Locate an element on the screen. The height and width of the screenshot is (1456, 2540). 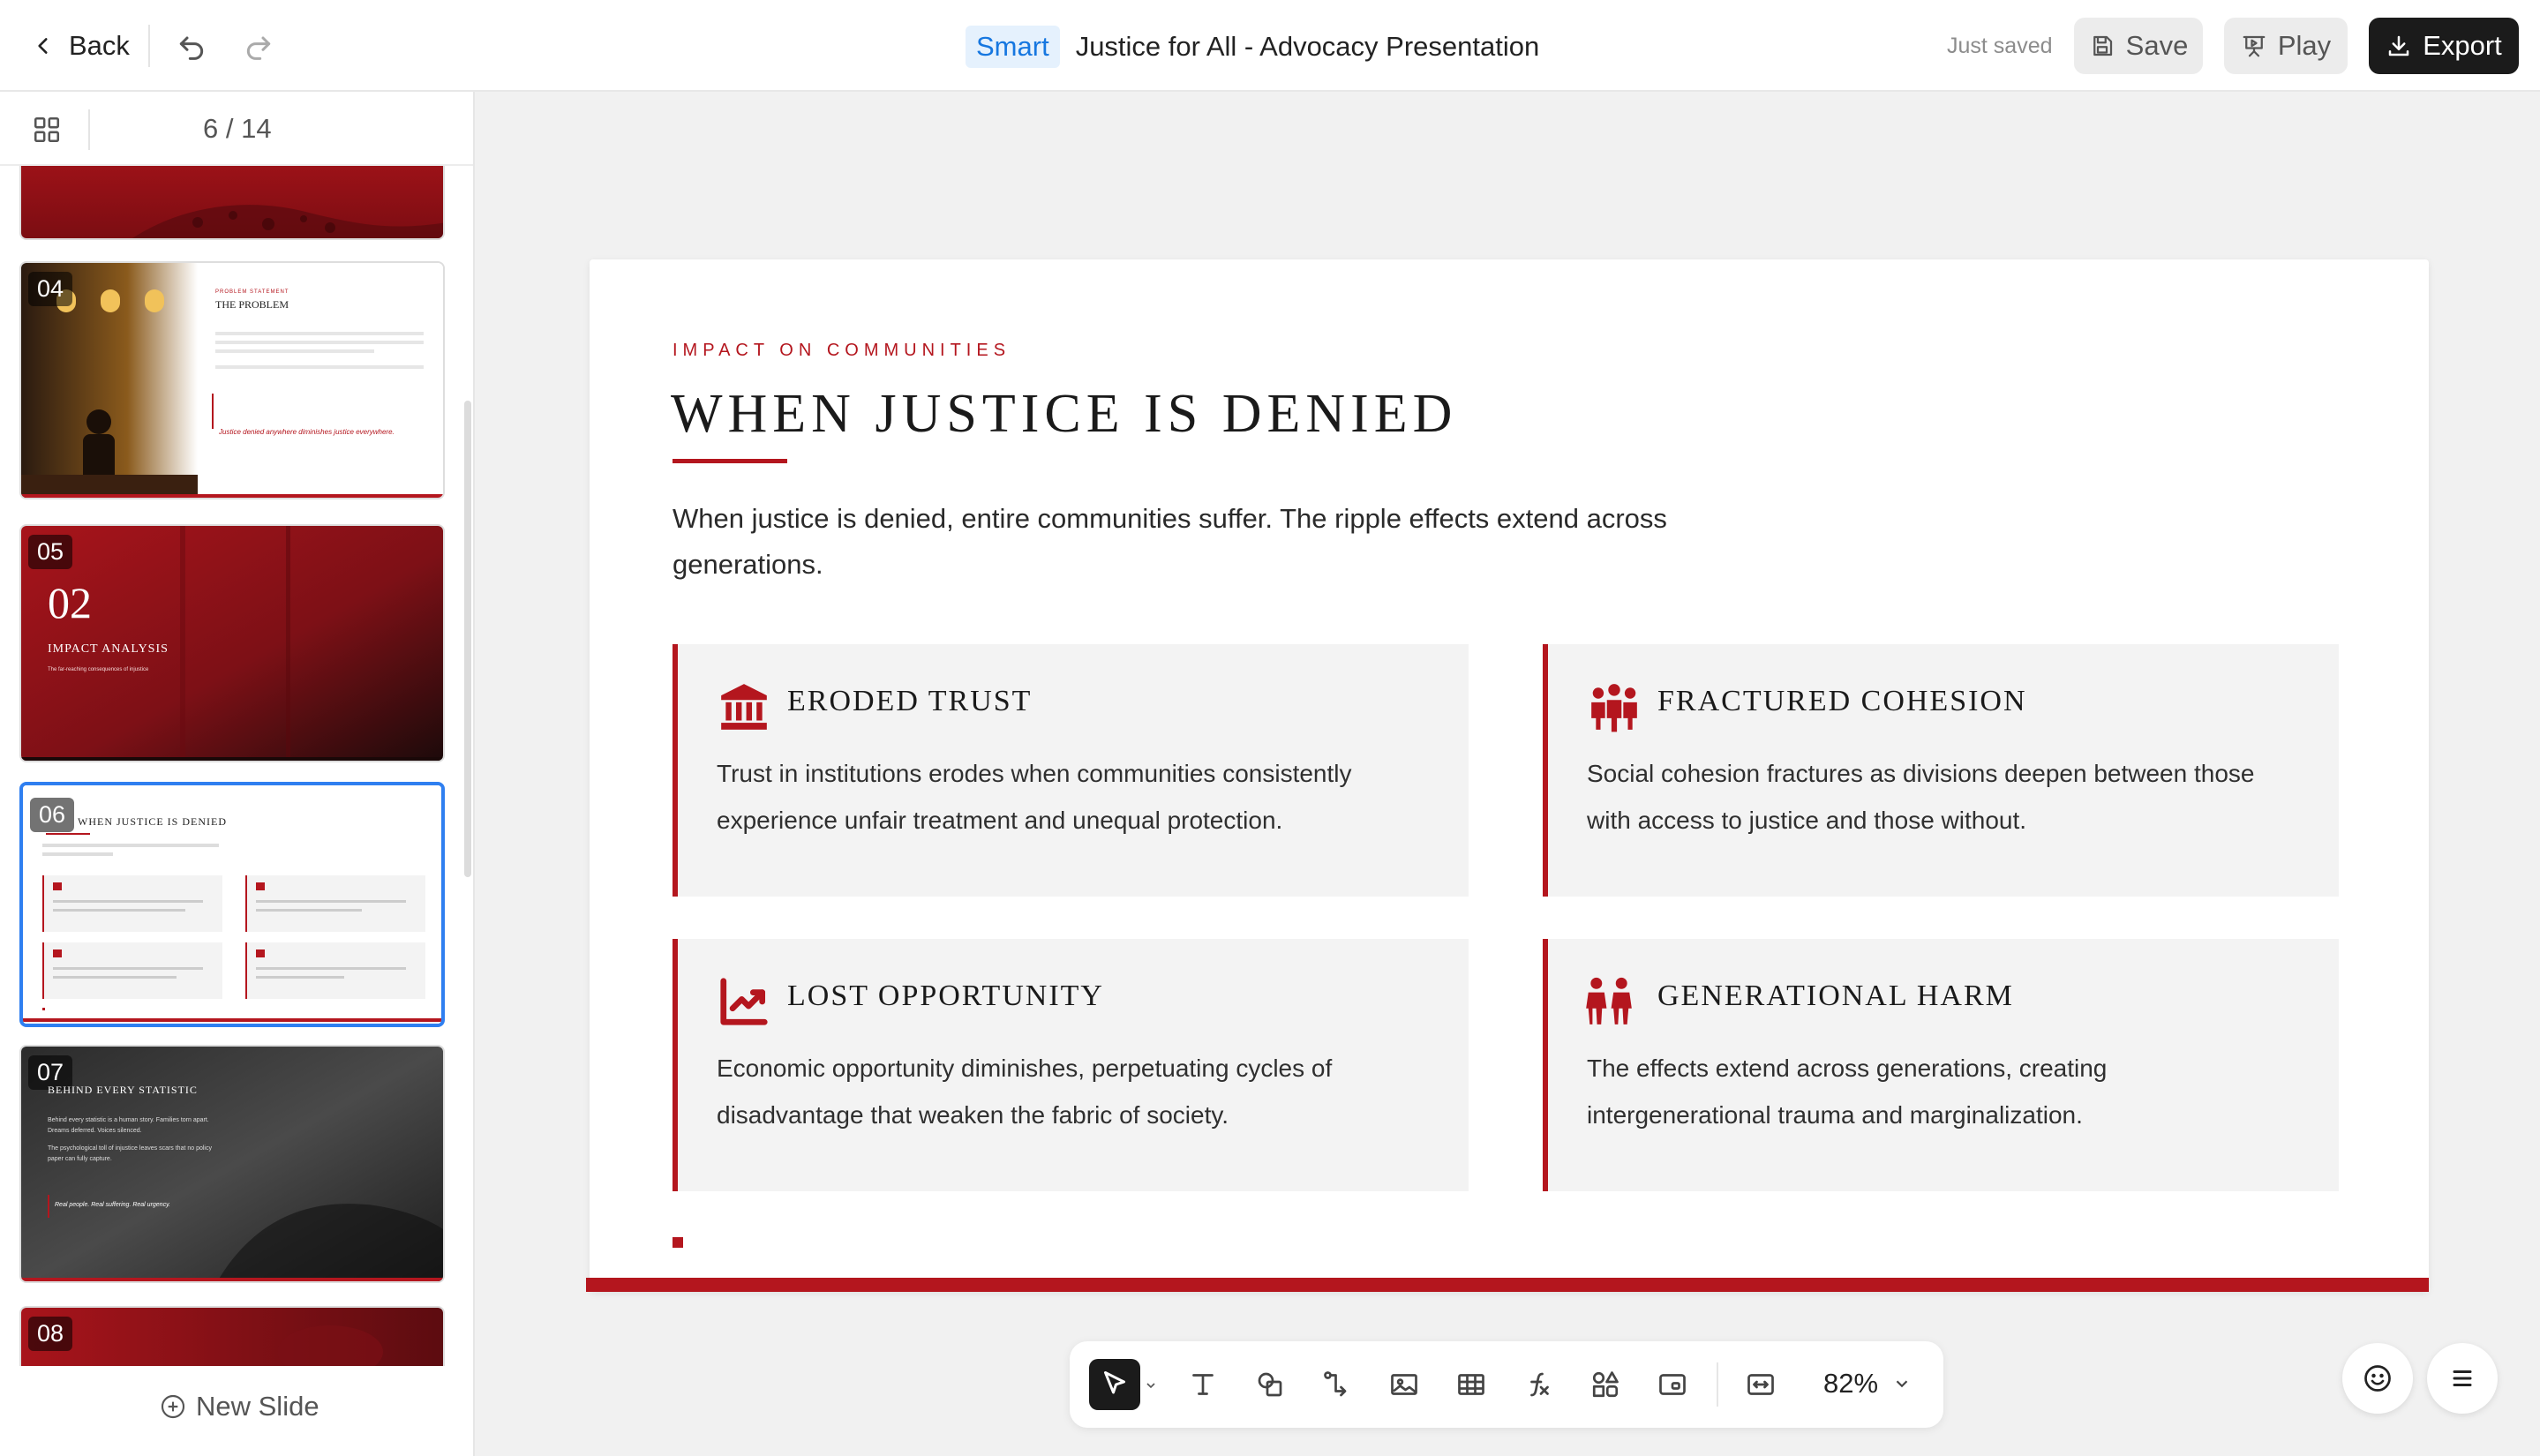
components-icon is located at coordinates (1605, 1384).